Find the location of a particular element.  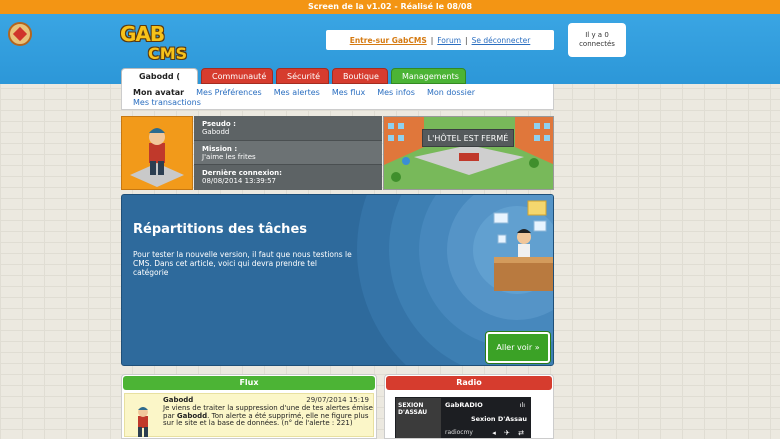

flux-avatar is located at coordinates (143, 422).